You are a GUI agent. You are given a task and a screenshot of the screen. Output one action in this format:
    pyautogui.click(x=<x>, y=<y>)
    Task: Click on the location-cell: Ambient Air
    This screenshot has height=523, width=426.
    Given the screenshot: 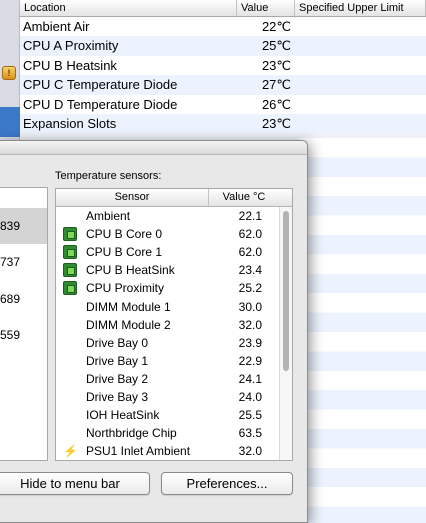 What is the action you would take?
    pyautogui.click(x=56, y=26)
    